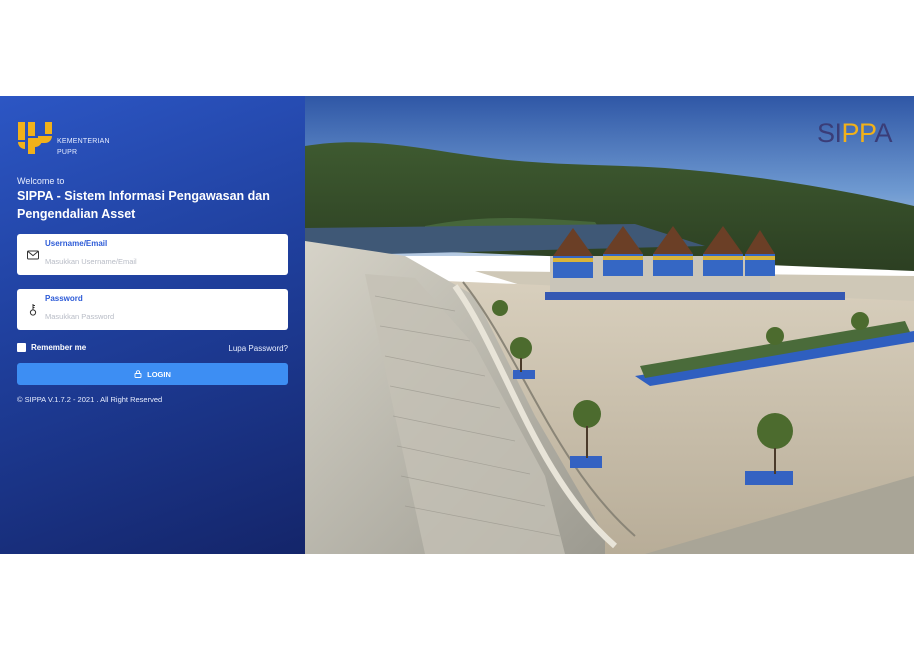 The width and height of the screenshot is (914, 650). I want to click on login-button: LOGIN, so click(152, 374).